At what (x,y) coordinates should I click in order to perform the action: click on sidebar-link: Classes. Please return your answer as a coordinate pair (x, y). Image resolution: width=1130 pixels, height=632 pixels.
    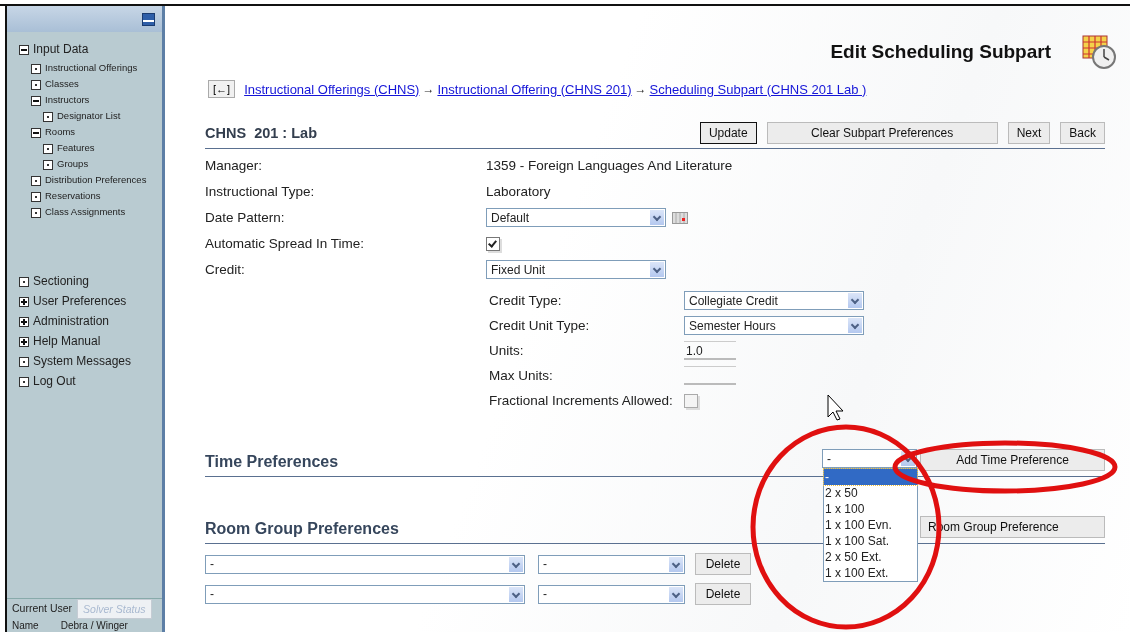
    Looking at the image, I should click on (62, 84).